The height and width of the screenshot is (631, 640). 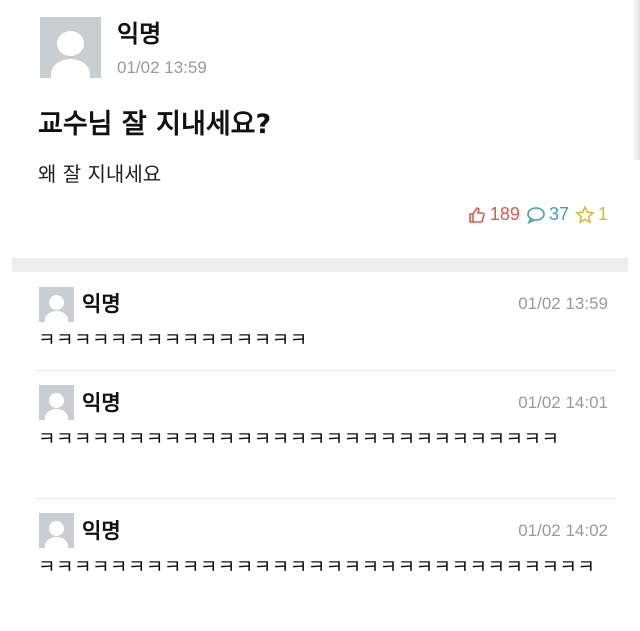 I want to click on comment-time: 01/02 14:01, so click(x=563, y=402).